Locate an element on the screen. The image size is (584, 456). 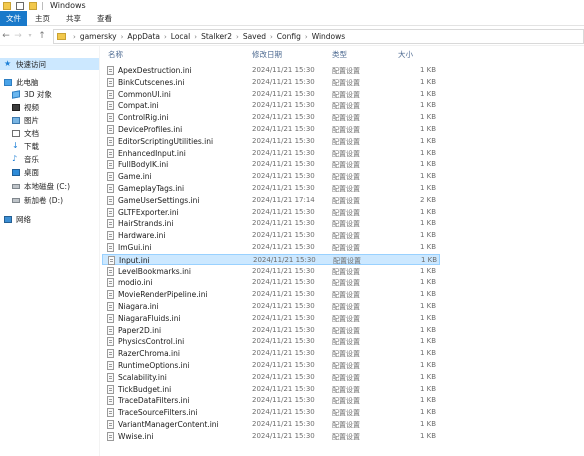
file-size: 2 KB is located at coordinates (428, 199).